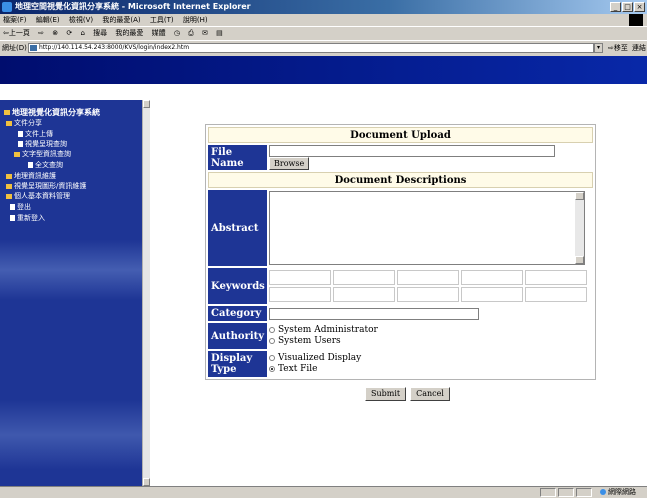  I want to click on menu-view: 檢視(V), so click(81, 20).